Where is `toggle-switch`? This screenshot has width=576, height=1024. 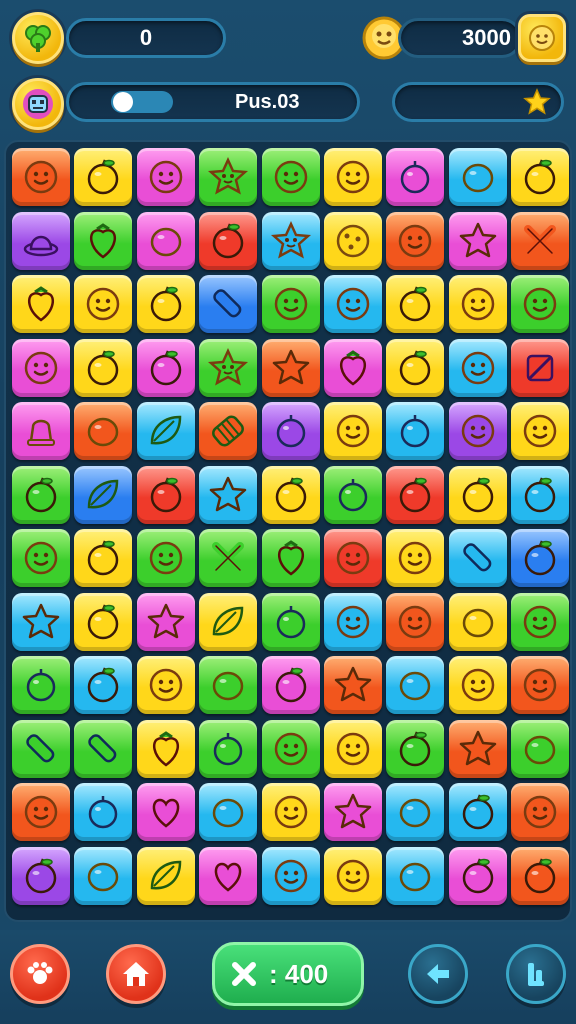
toggle-switch is located at coordinates (142, 102).